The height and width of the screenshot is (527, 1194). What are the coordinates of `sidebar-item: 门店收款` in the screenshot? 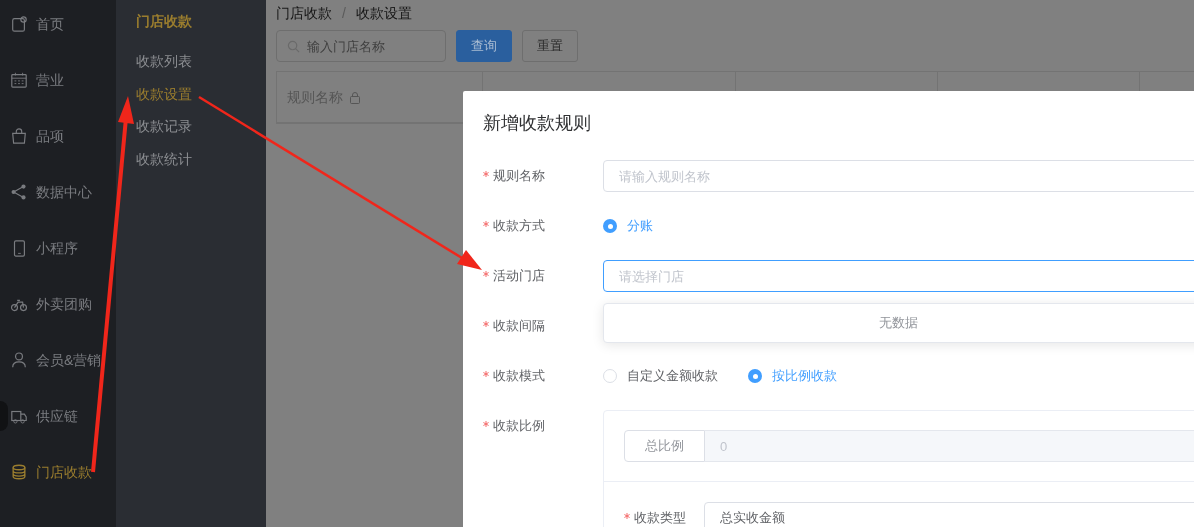 It's located at (63, 472).